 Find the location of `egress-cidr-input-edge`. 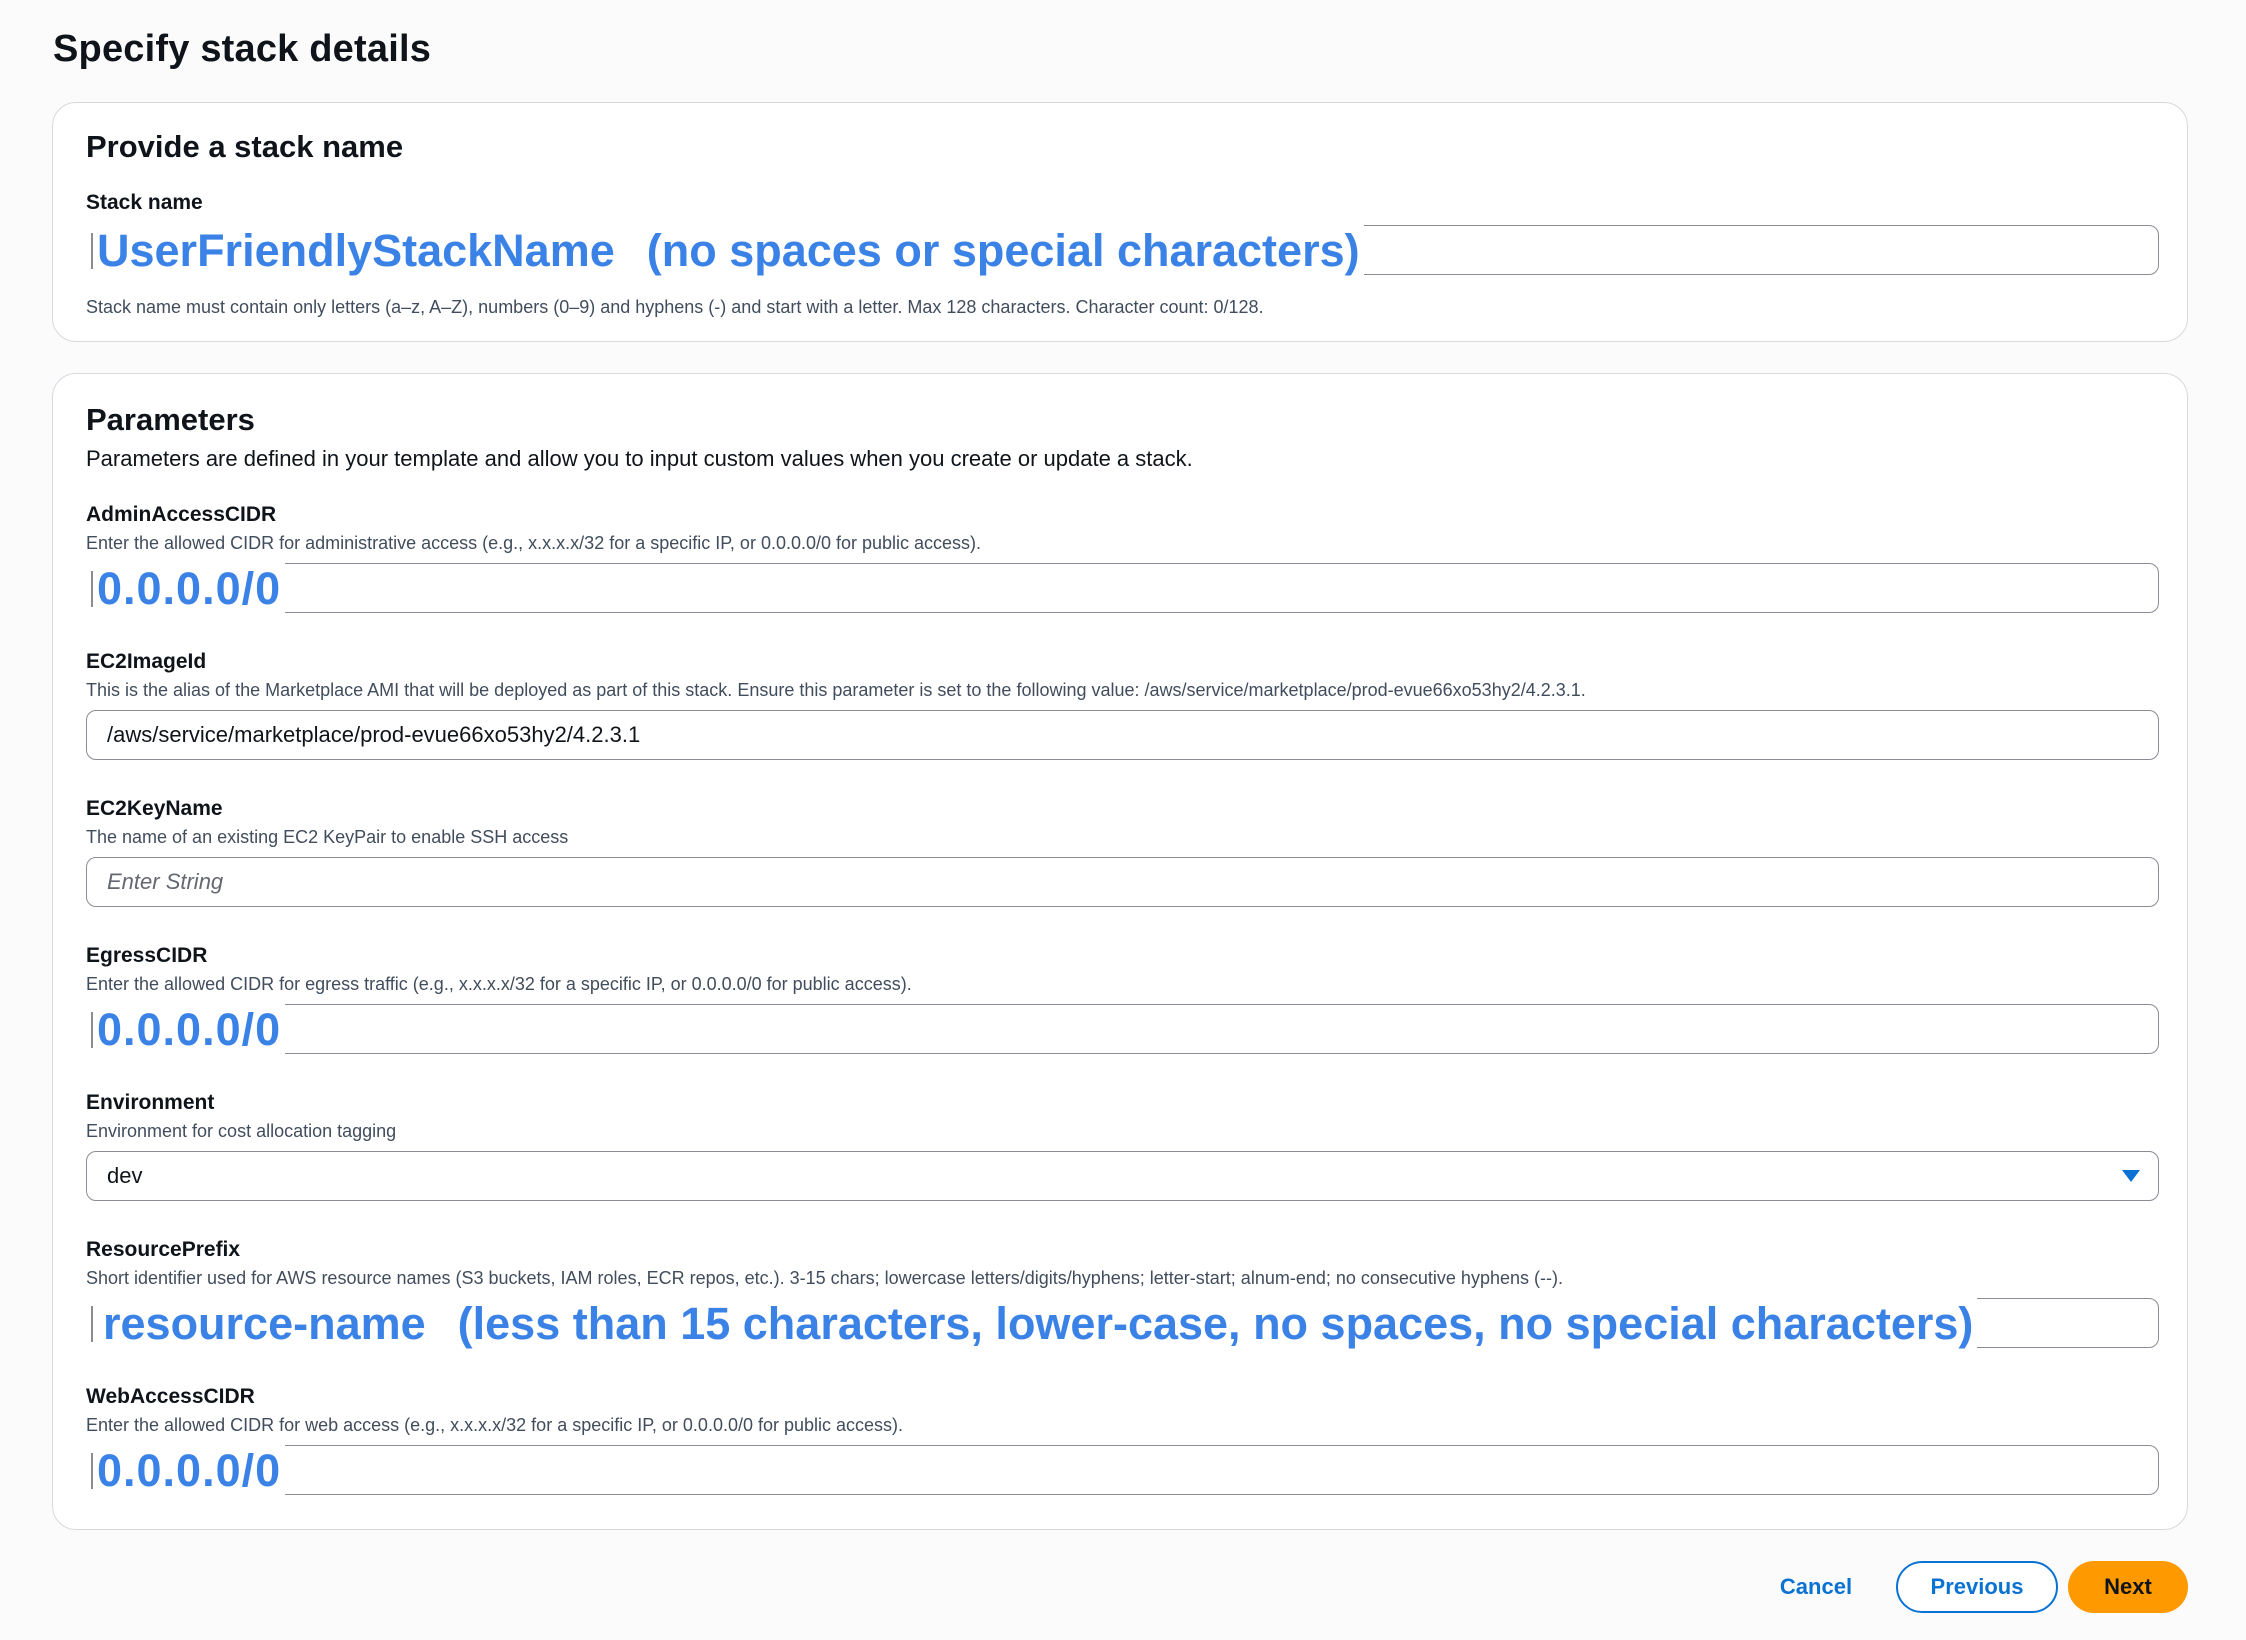

egress-cidr-input-edge is located at coordinates (92, 1030).